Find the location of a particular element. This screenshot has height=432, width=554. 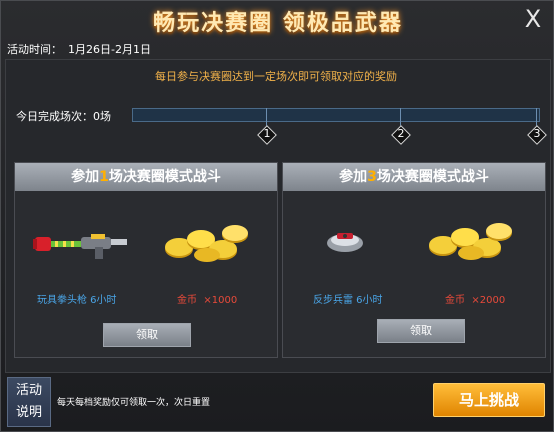

notice-text: 每日参与决赛圈达到一定场次即可领取对应的奖励 is located at coordinates (276, 76).